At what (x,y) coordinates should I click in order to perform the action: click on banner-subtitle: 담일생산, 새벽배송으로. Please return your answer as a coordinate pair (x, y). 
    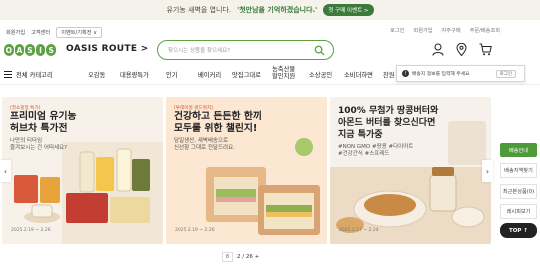
    Looking at the image, I should click on (201, 141).